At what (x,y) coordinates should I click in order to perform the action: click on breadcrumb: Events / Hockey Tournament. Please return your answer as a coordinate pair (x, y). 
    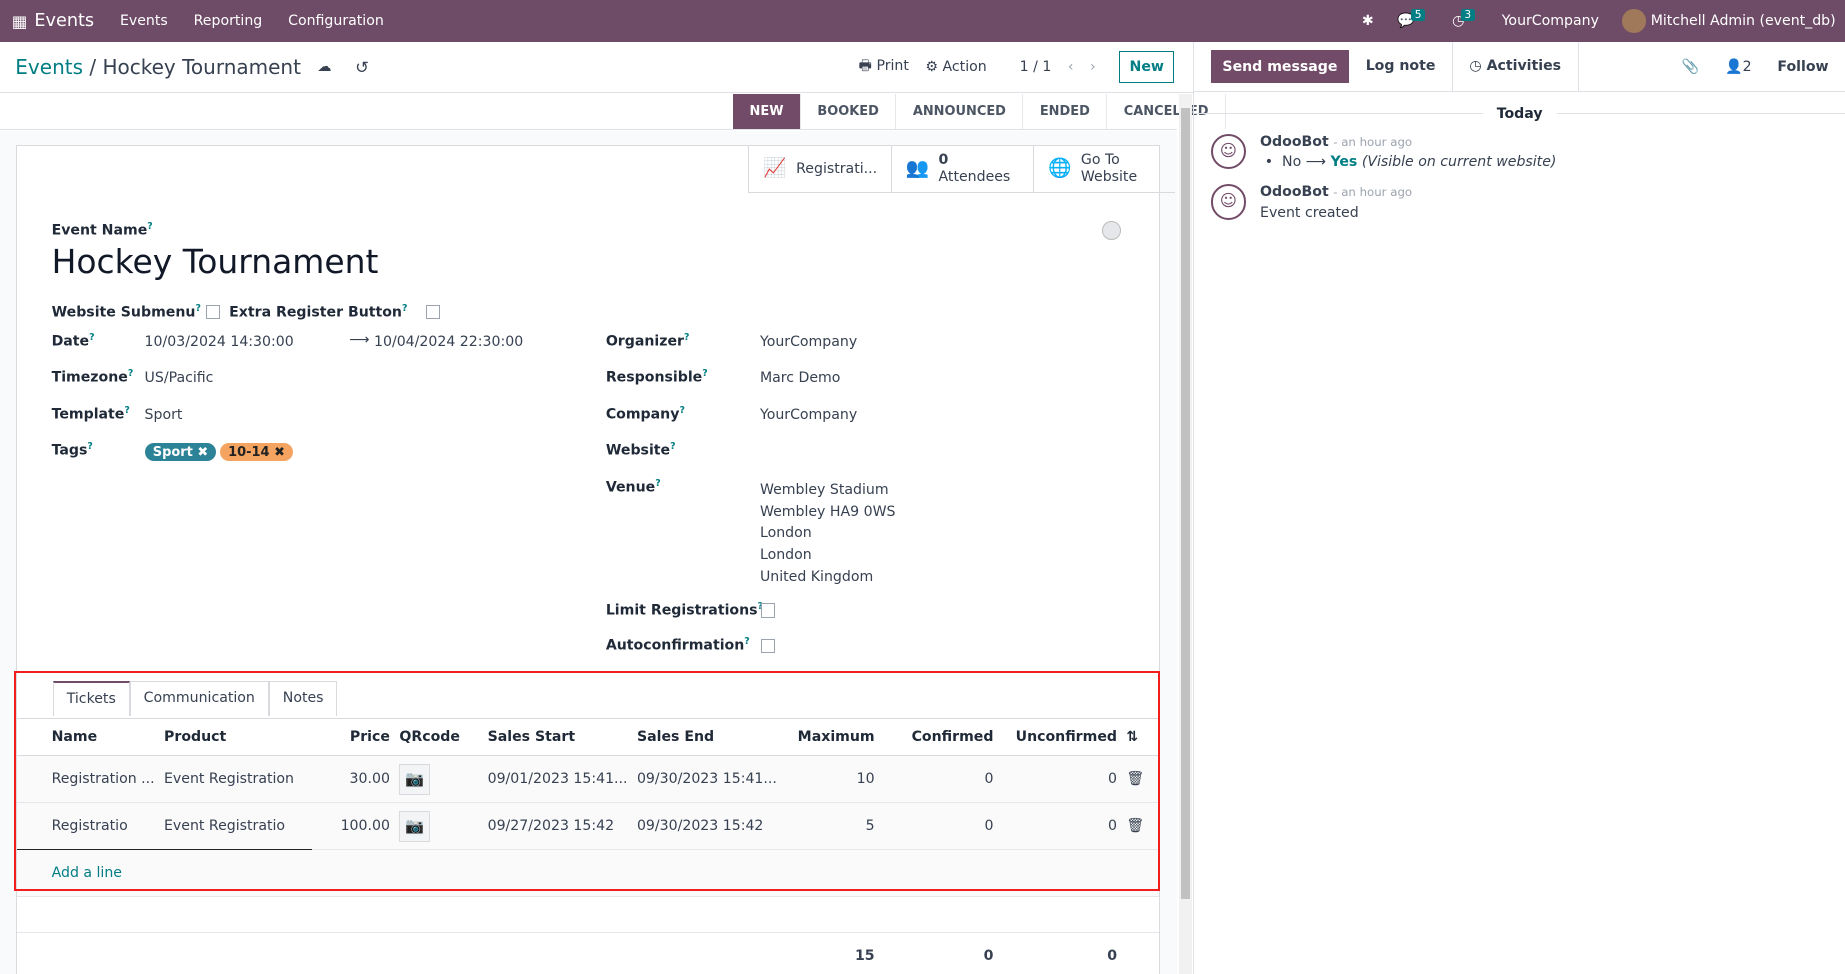
    Looking at the image, I should click on (158, 67).